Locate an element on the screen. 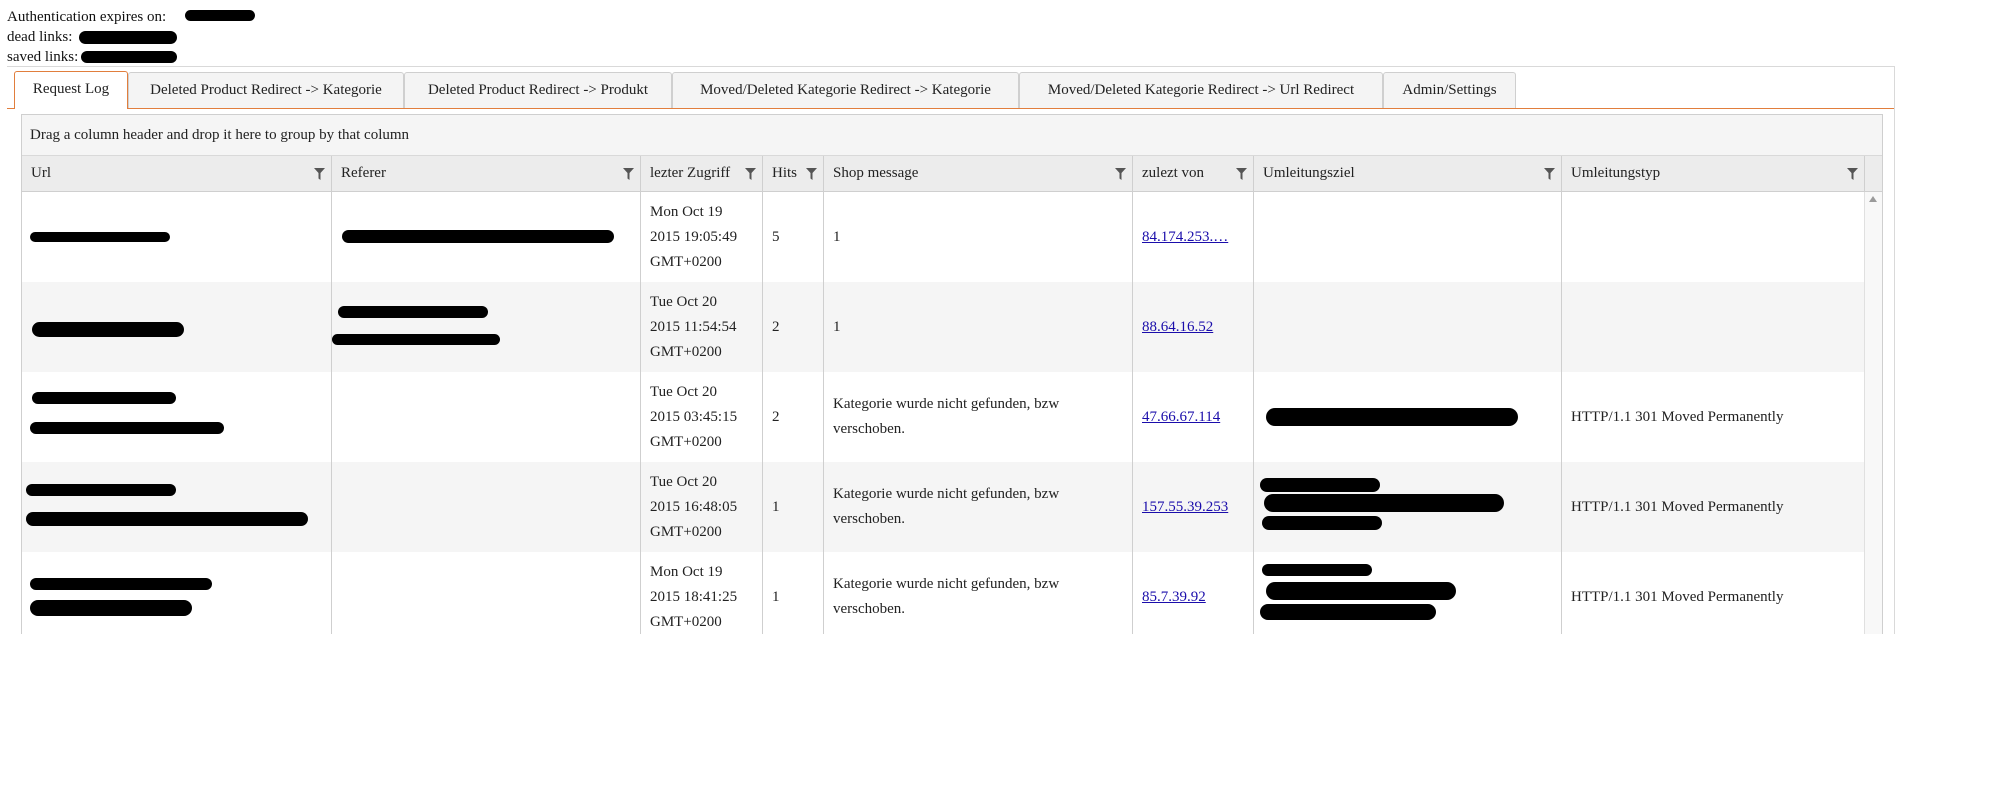 The image size is (2000, 810). date-line: 2015 16:48:05 is located at coordinates (694, 506).